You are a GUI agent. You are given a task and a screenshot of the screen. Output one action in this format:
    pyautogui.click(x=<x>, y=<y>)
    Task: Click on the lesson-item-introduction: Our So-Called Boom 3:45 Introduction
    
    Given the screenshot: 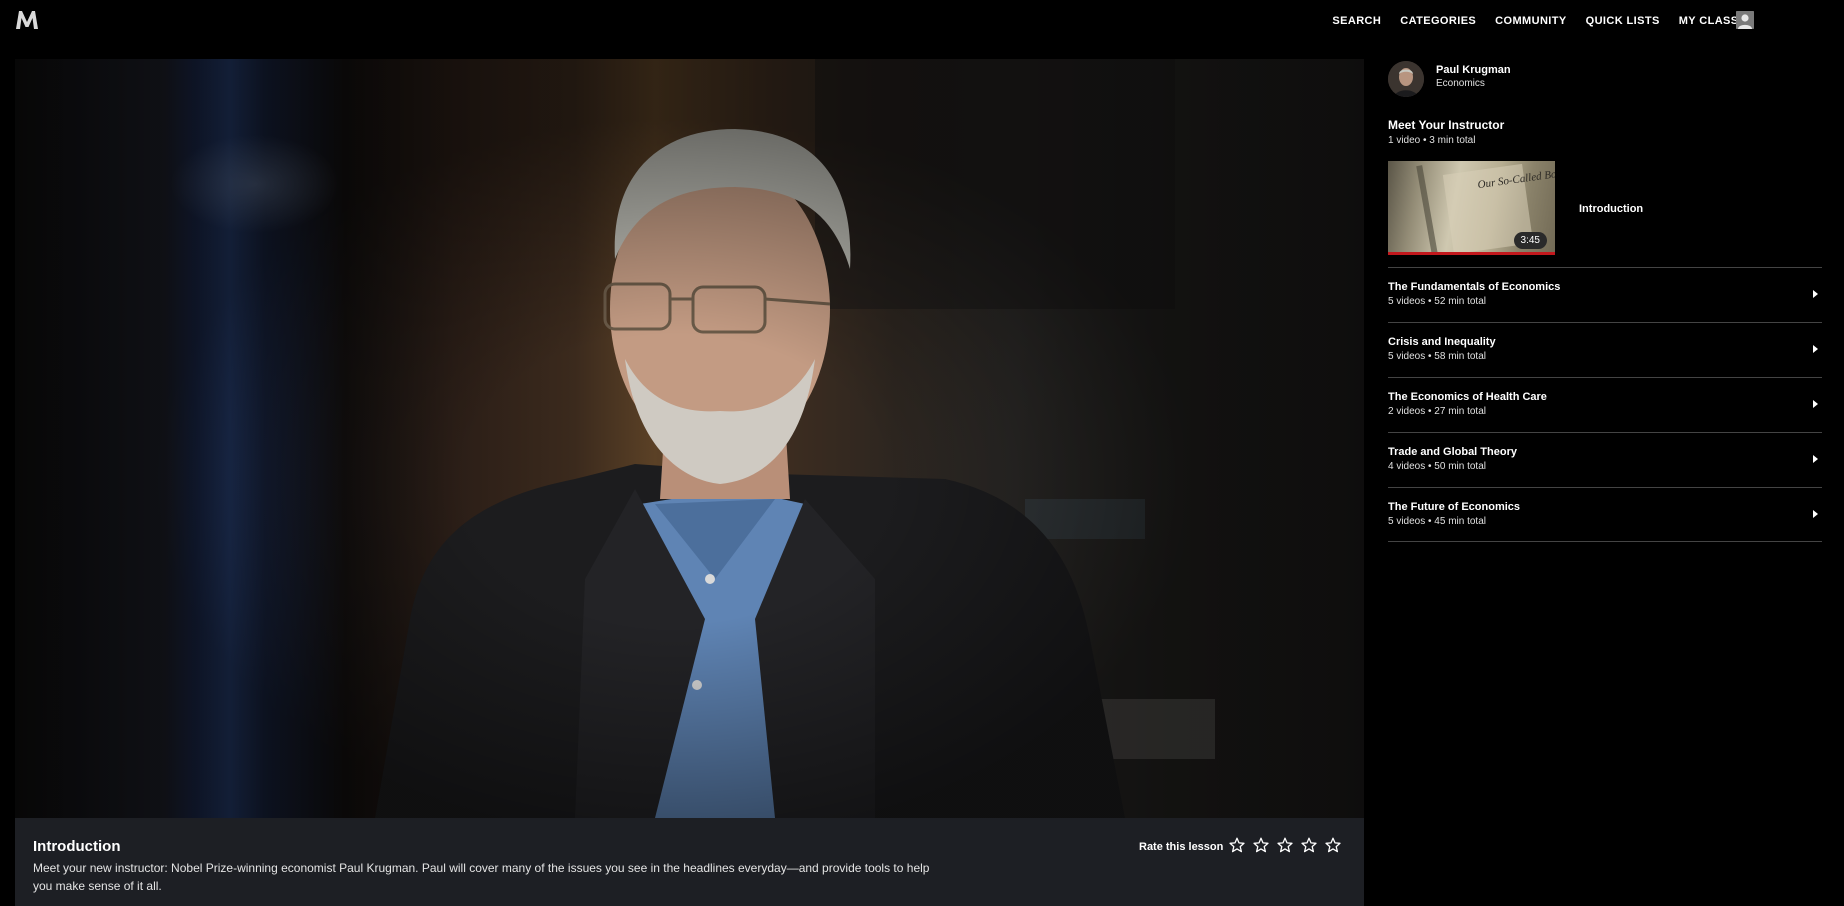 What is the action you would take?
    pyautogui.click(x=1605, y=208)
    